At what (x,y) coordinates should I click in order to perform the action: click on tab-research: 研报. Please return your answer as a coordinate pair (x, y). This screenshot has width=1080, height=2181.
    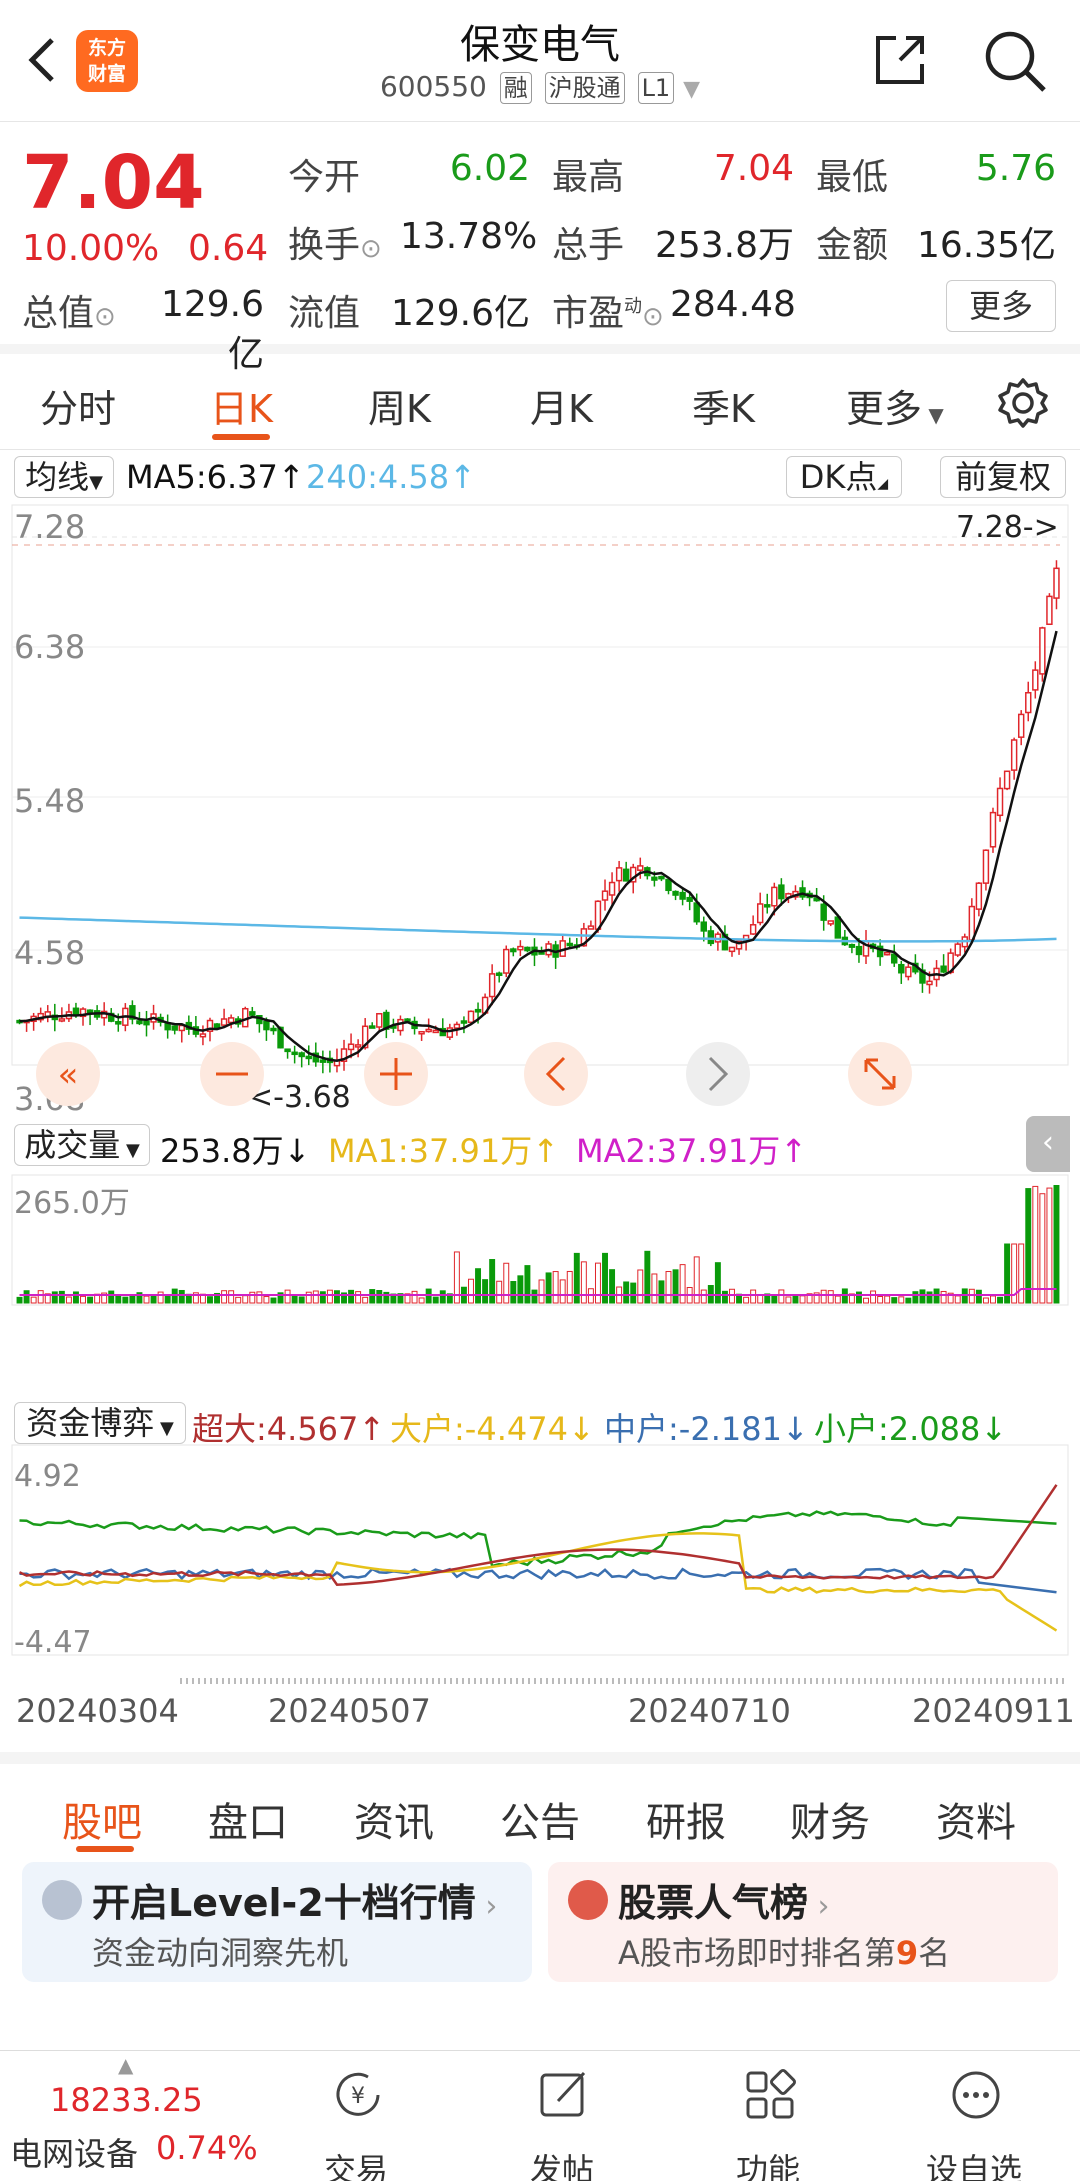
    Looking at the image, I should click on (686, 1819).